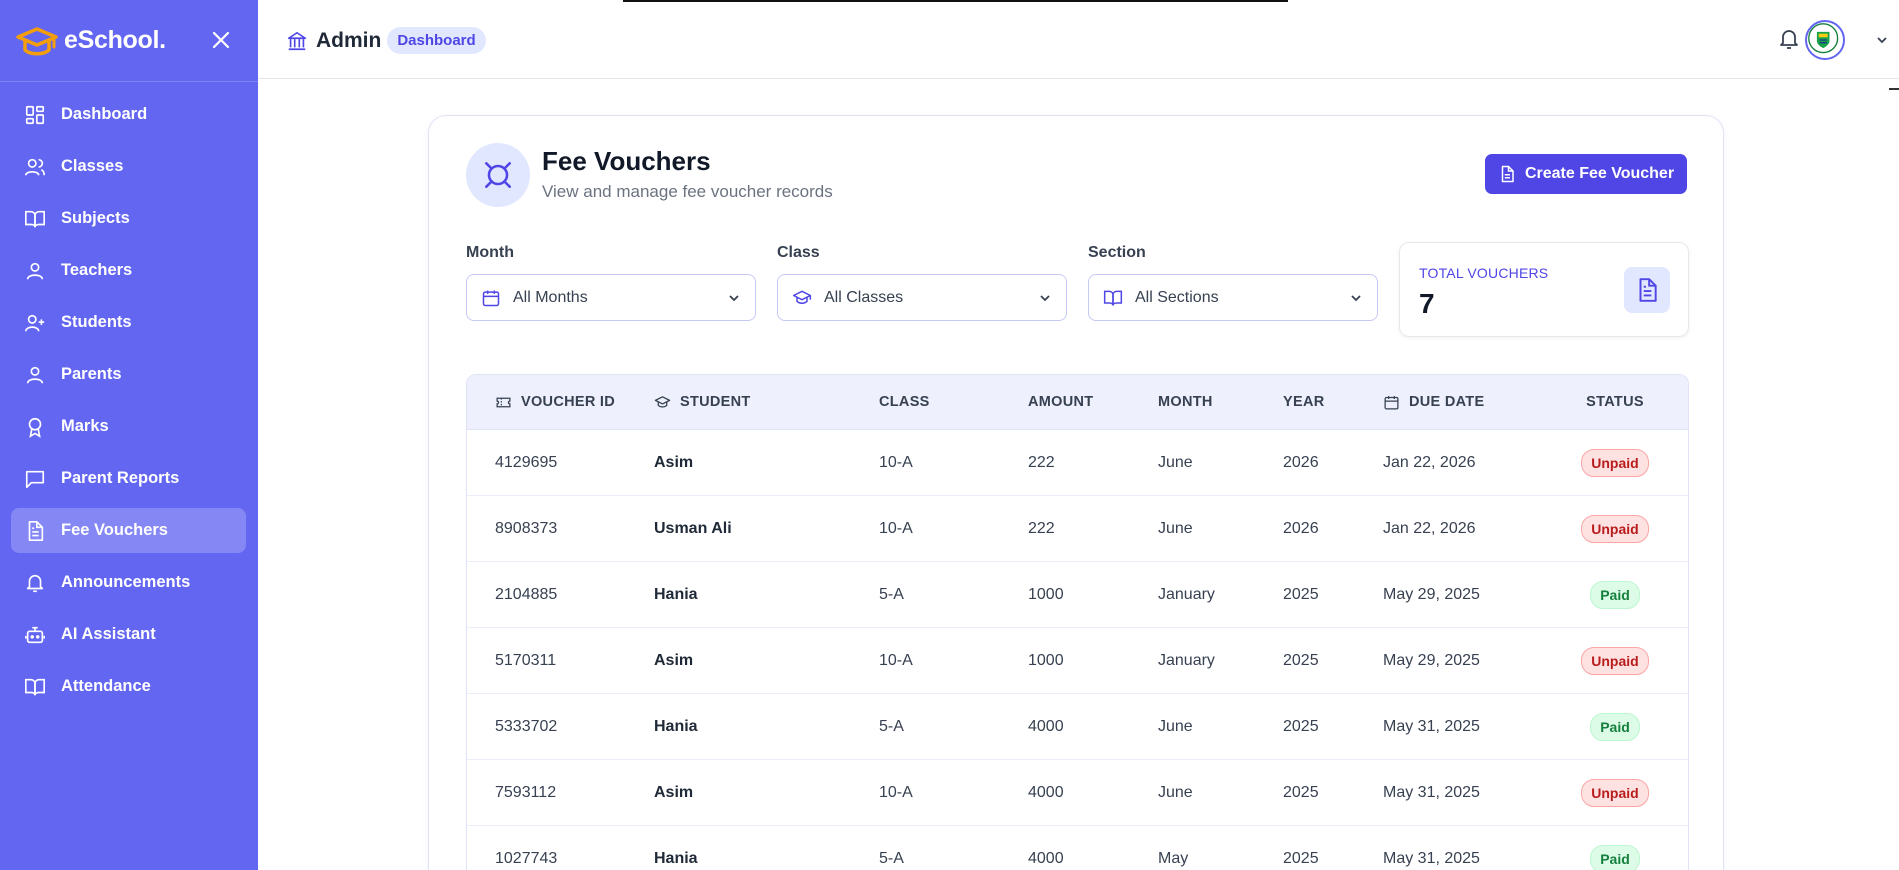 This screenshot has width=1899, height=870. I want to click on topbar-title: Admin, so click(349, 40).